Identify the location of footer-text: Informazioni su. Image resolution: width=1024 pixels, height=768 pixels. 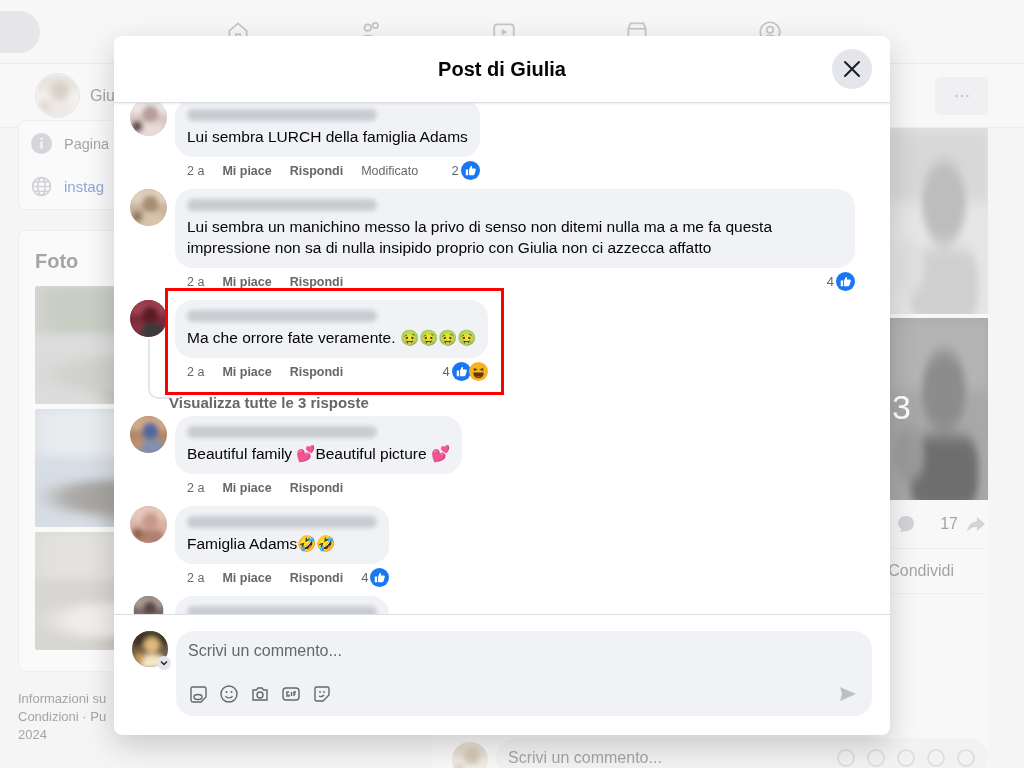
(62, 699).